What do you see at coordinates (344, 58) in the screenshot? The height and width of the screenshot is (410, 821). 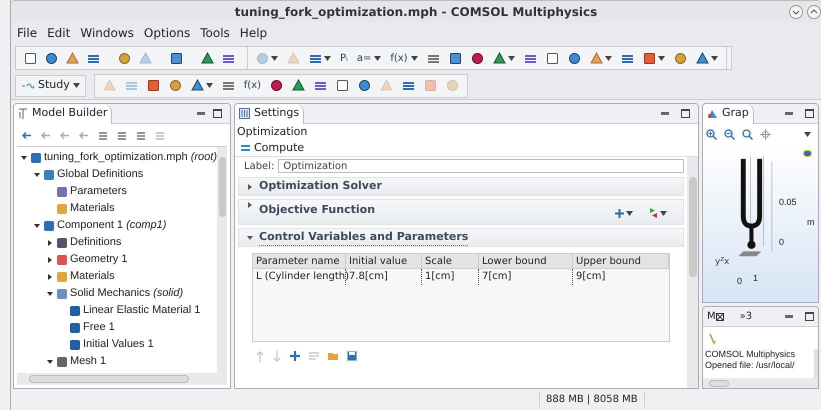 I see `toolbar-button: Pᵢ` at bounding box center [344, 58].